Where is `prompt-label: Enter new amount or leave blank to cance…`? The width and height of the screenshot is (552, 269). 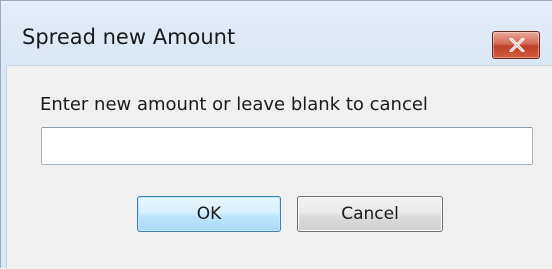
prompt-label: Enter new amount or leave blank to cance… is located at coordinates (234, 104).